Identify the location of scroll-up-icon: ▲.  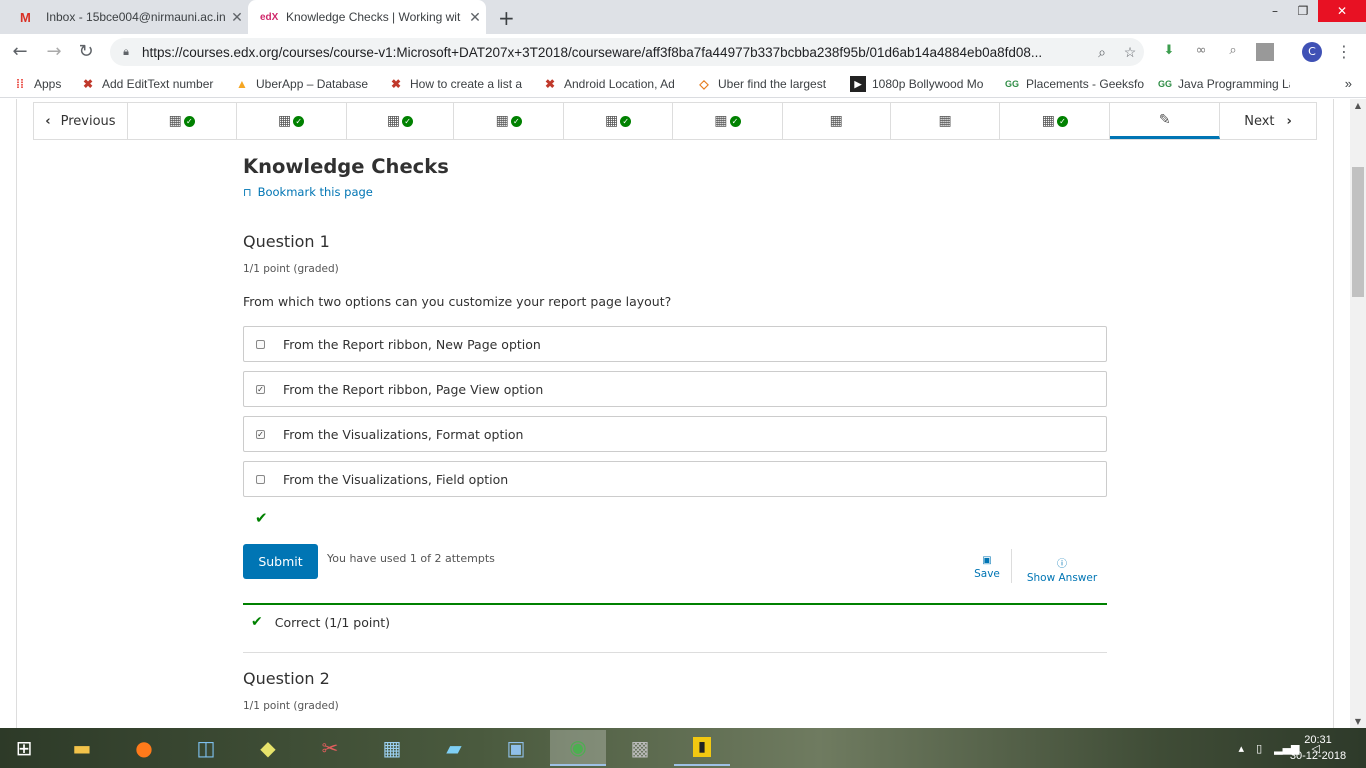
(1358, 105).